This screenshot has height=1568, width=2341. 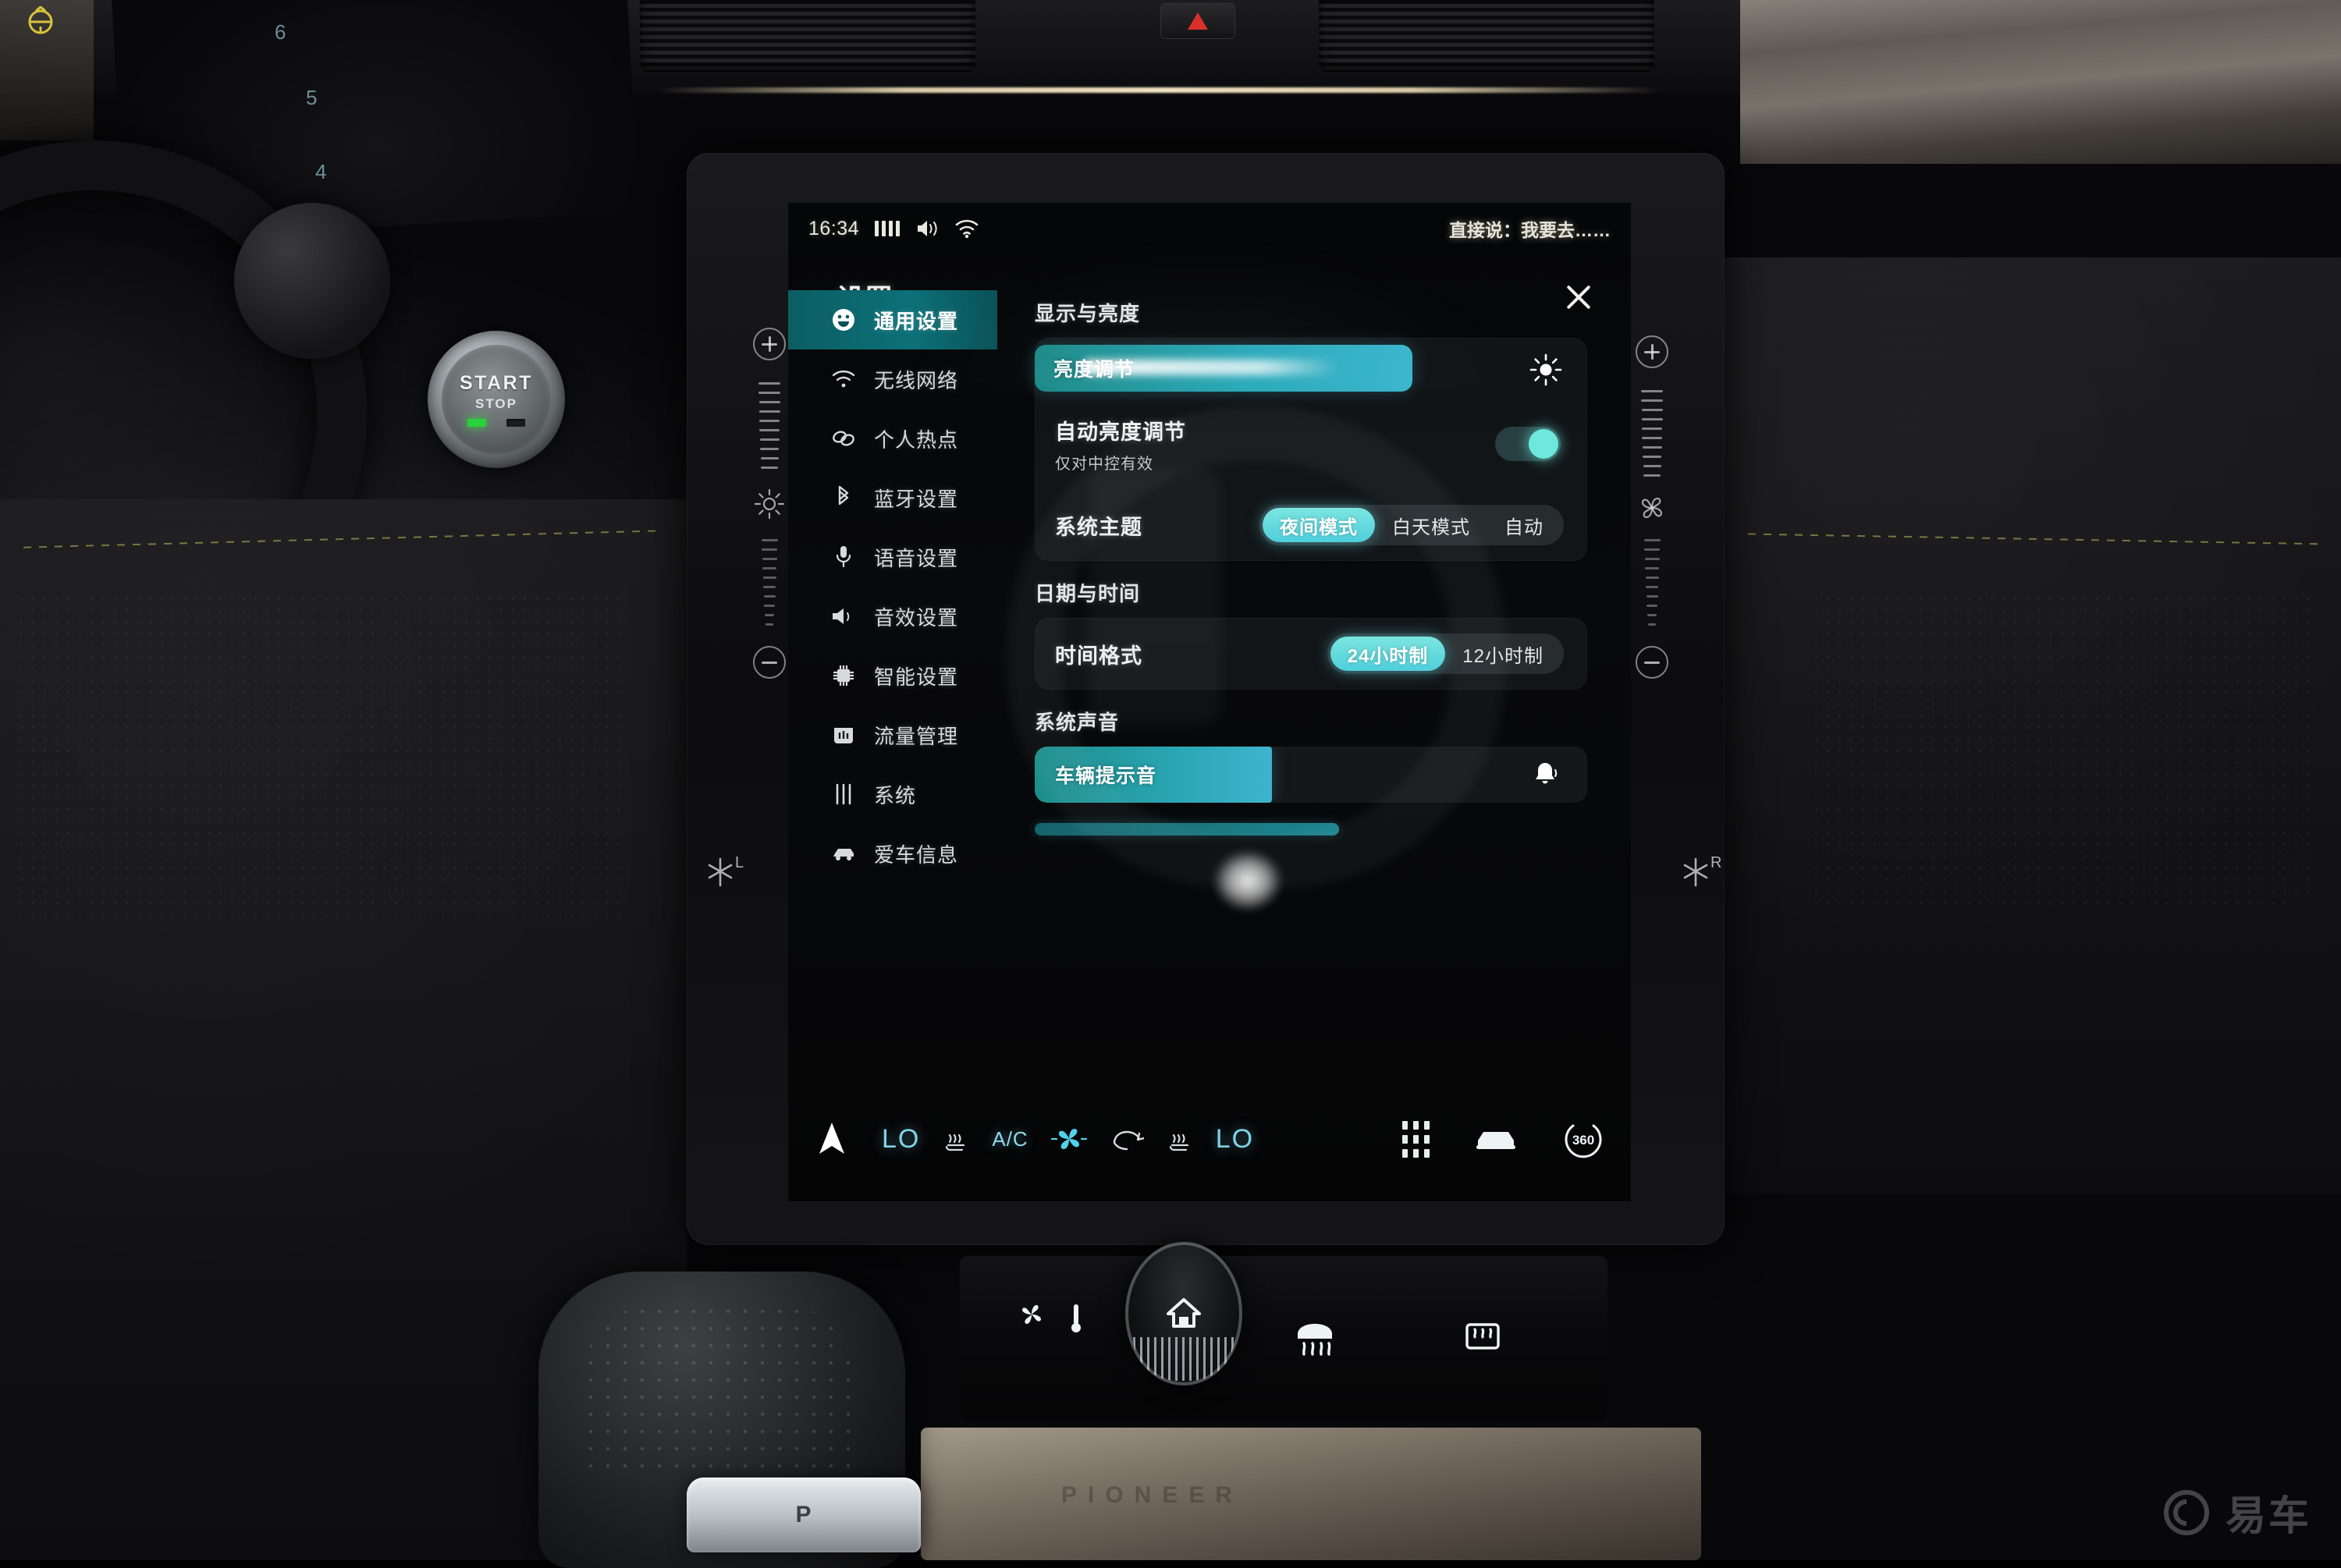 I want to click on sidebar-item-smart: 智能设置, so click(x=892, y=676).